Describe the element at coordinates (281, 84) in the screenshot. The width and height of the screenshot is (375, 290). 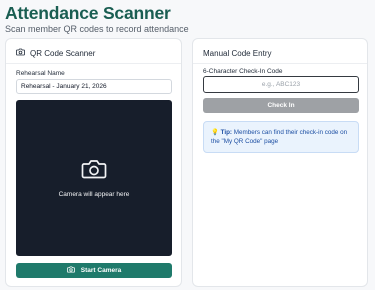
I see `checkin-code-input: e.g., ABC123` at that location.